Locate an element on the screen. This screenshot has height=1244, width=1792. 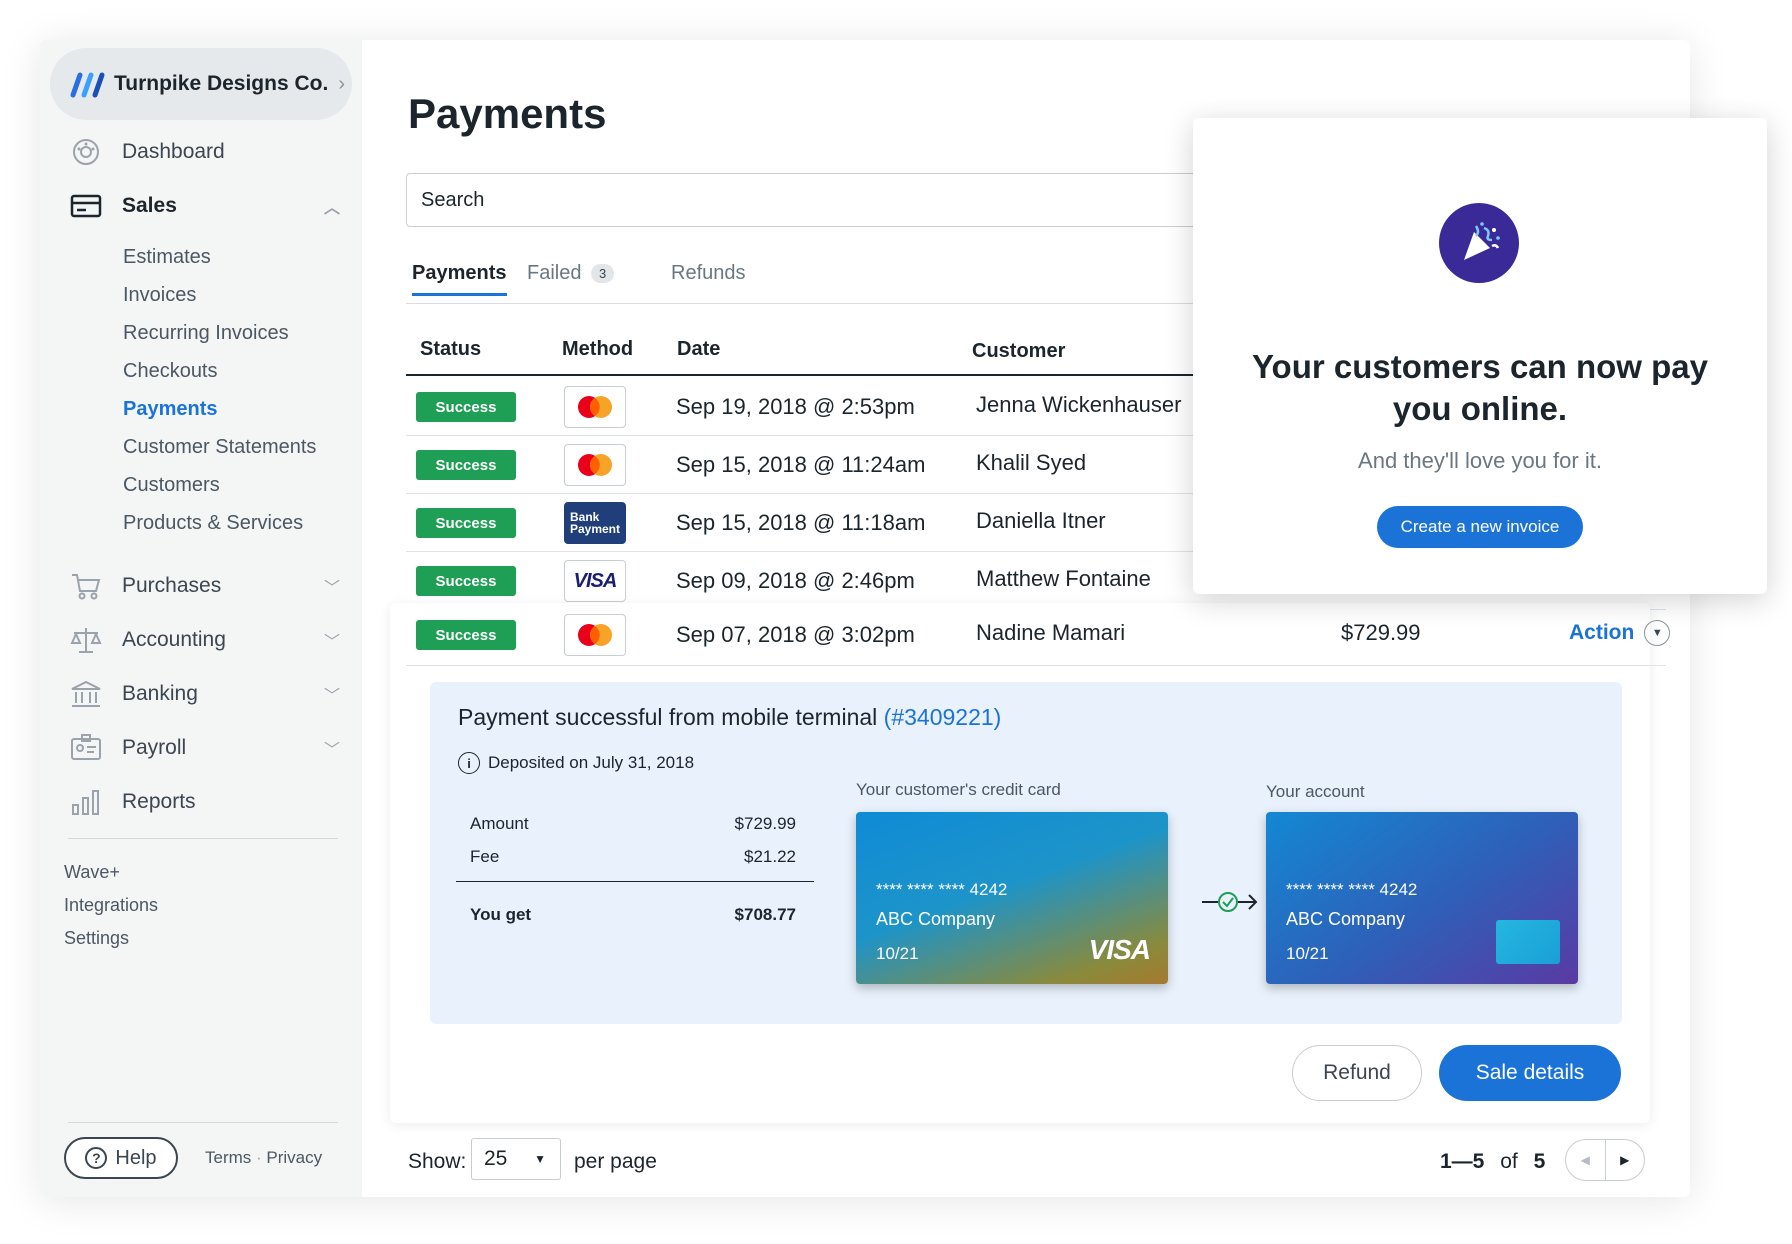
you-get-label: You get is located at coordinates (501, 914).